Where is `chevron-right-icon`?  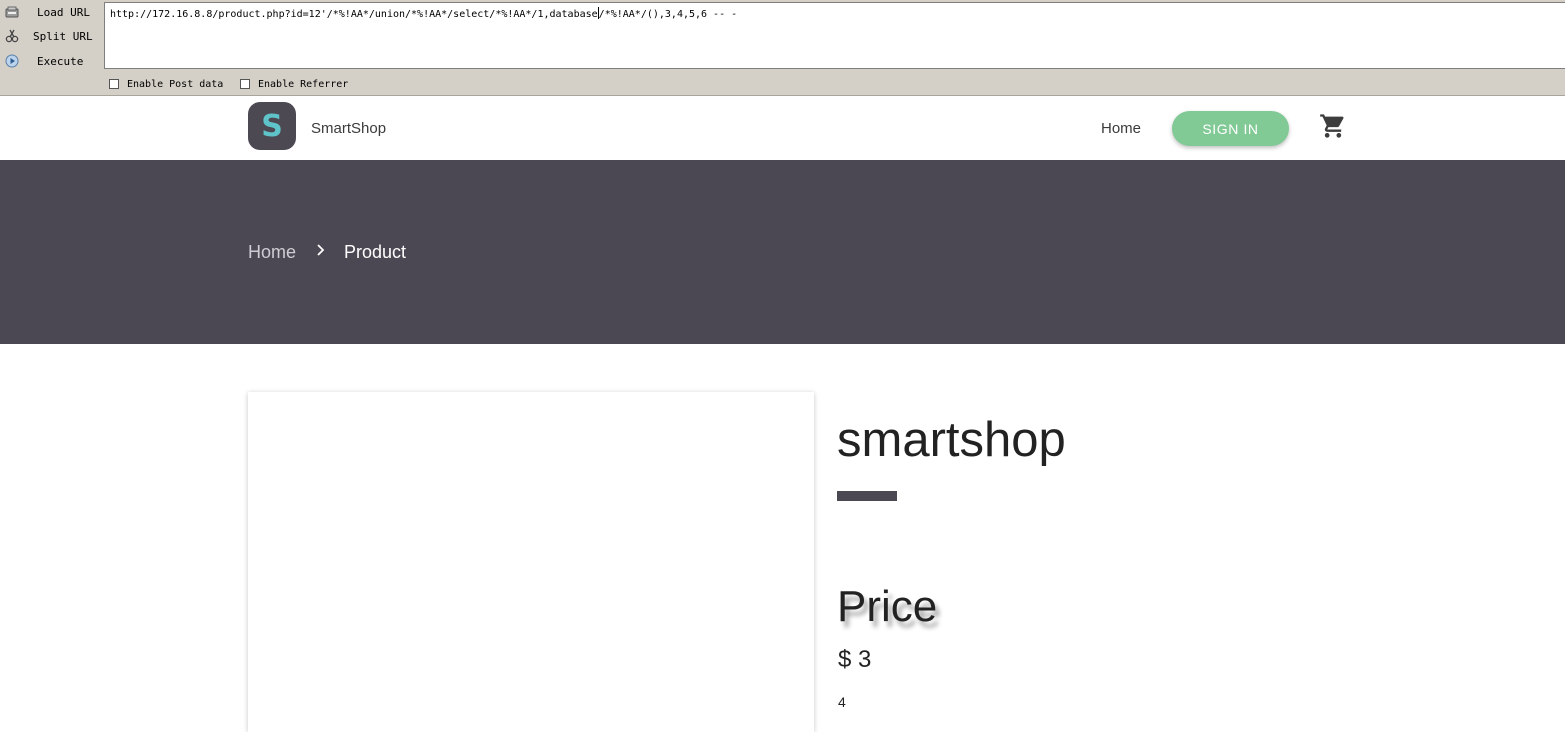 chevron-right-icon is located at coordinates (321, 250).